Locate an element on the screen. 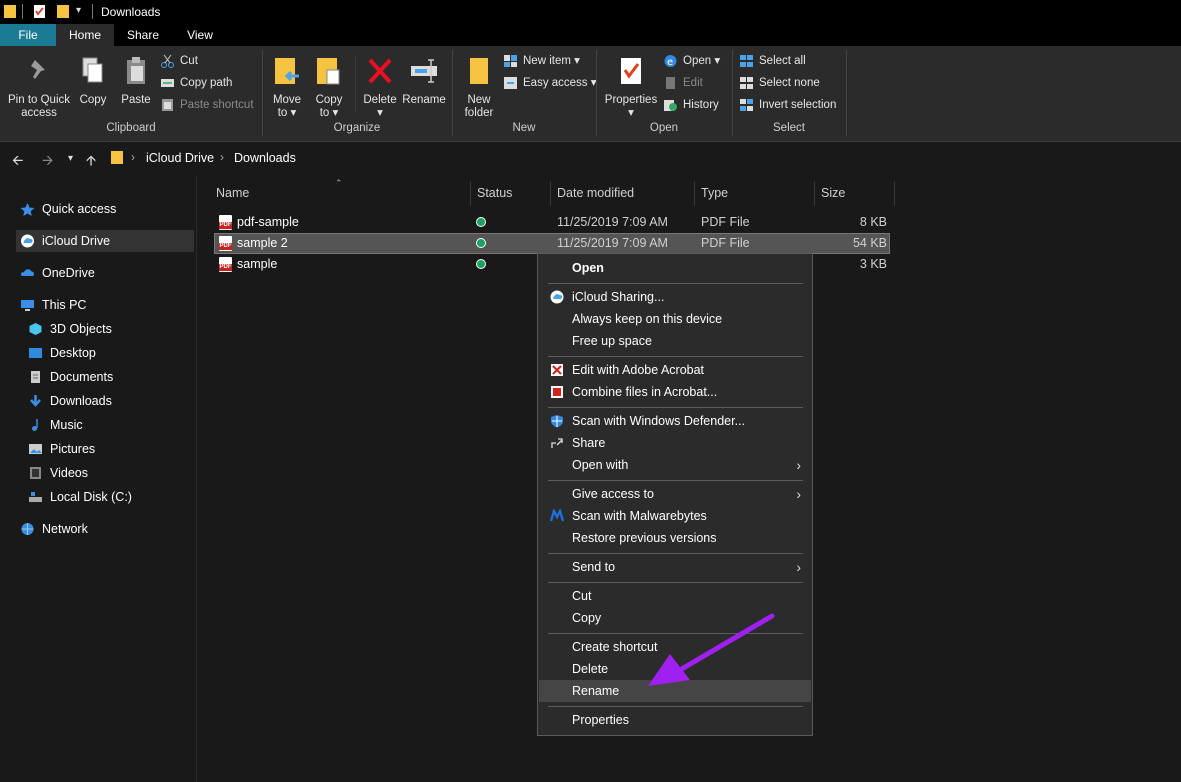 This screenshot has width=1181, height=782. tab-share: Share is located at coordinates (143, 35).